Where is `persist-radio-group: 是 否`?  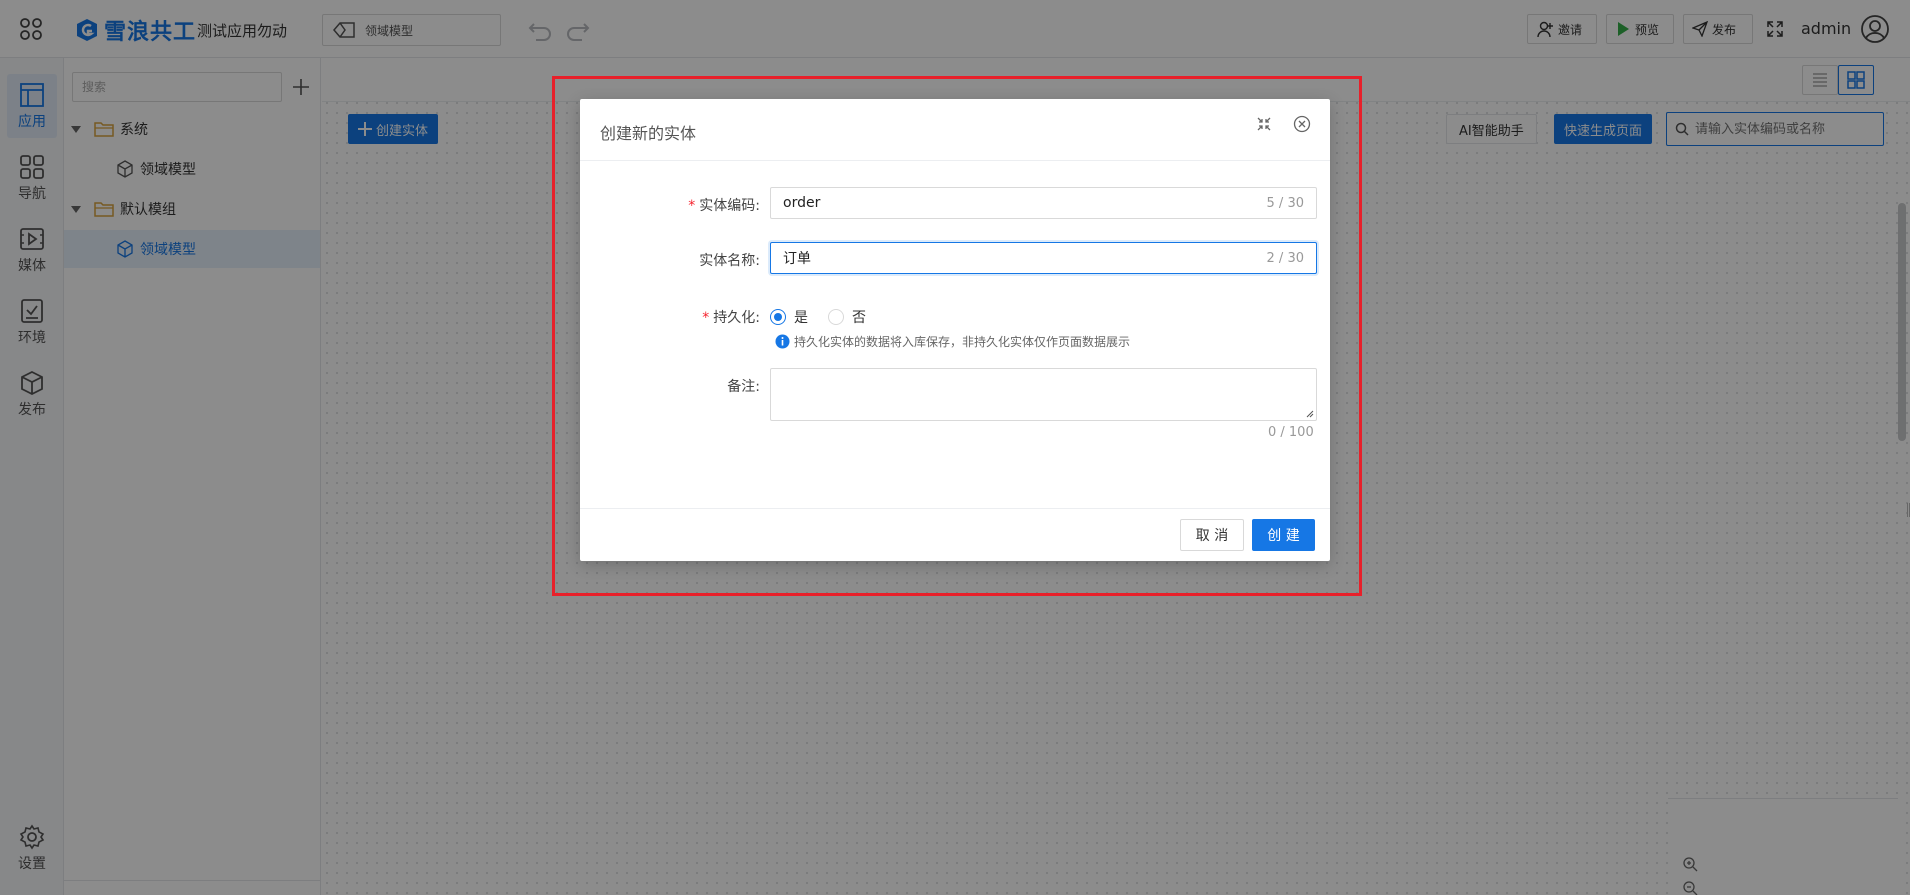 persist-radio-group: 是 否 is located at coordinates (818, 317).